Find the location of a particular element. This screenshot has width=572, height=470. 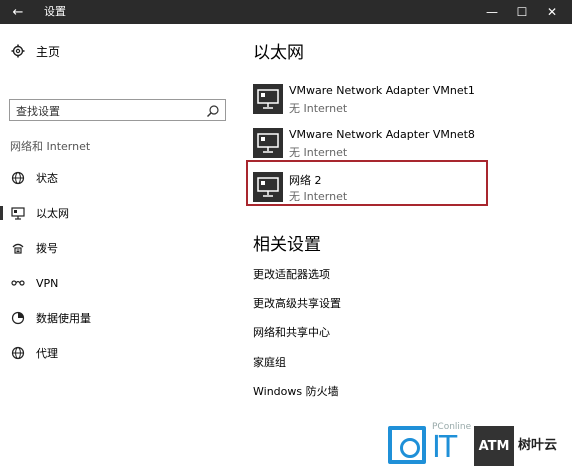

sidebar-item-label: 代理 is located at coordinates (47, 353).